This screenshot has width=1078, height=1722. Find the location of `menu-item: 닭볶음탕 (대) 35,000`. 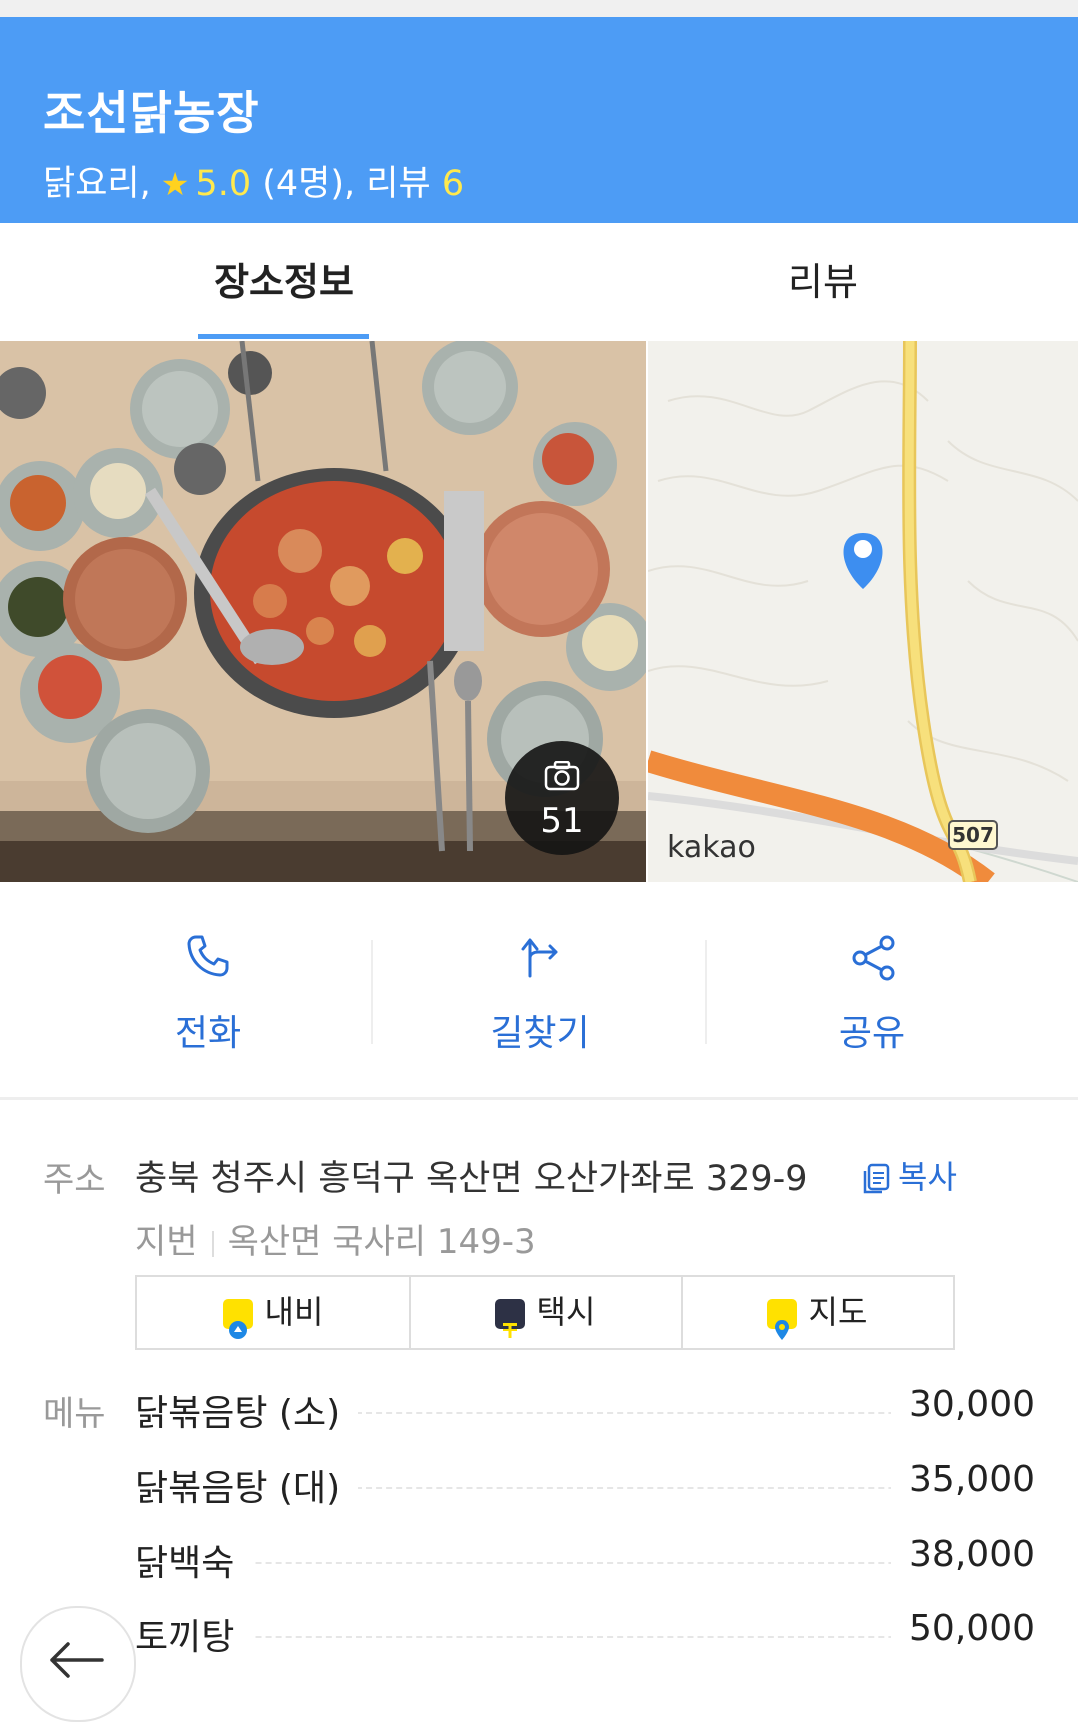

menu-item: 닭볶음탕 (대) 35,000 is located at coordinates (585, 1489).